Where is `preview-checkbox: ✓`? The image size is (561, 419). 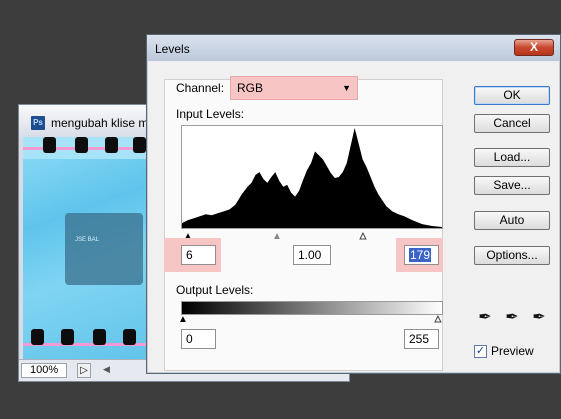 preview-checkbox: ✓ is located at coordinates (480, 351).